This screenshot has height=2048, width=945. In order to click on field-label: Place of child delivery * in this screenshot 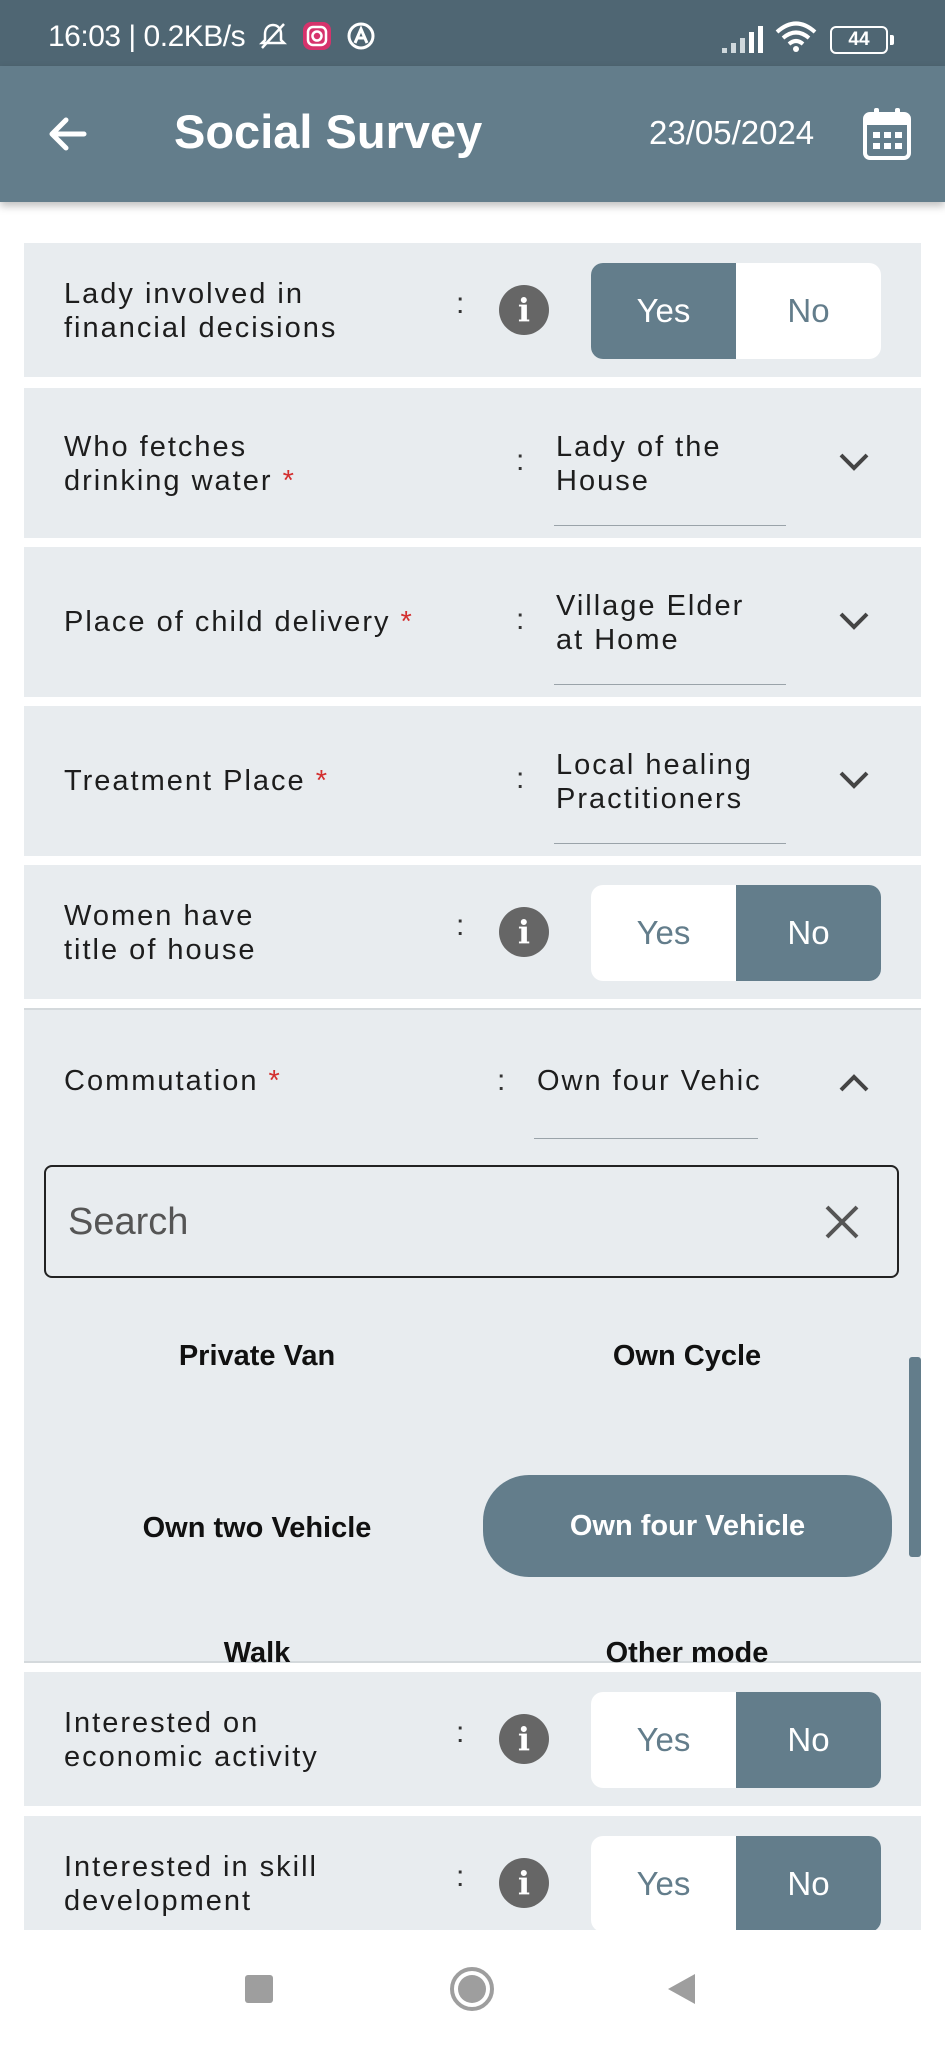, I will do `click(239, 622)`.